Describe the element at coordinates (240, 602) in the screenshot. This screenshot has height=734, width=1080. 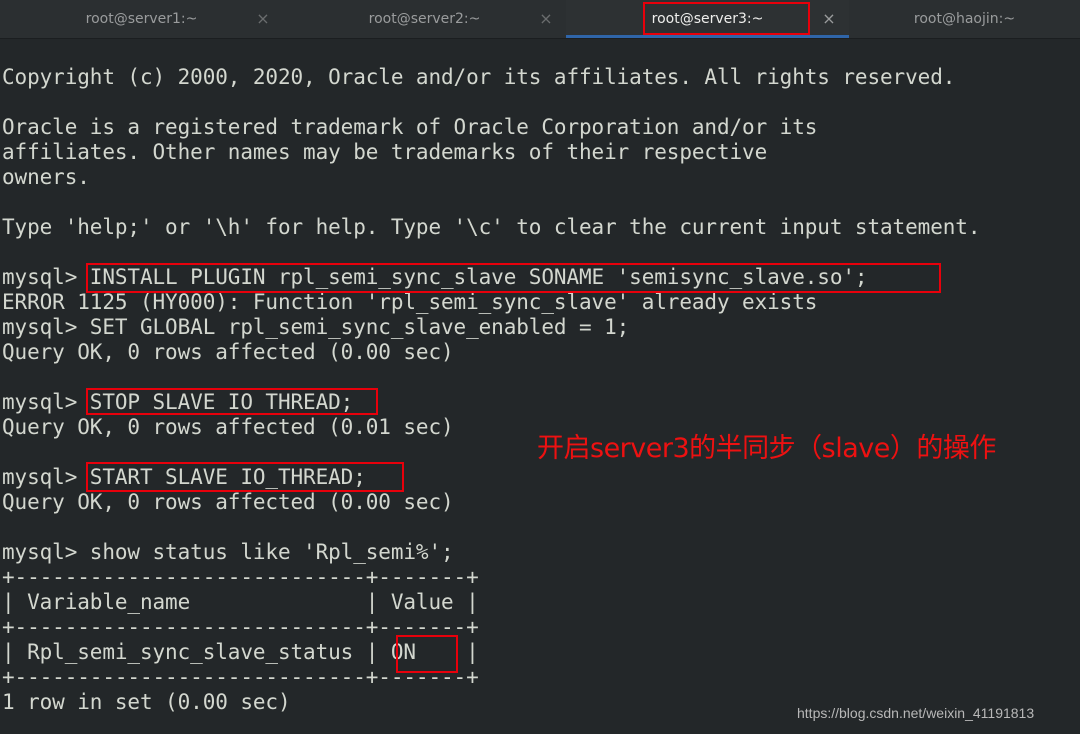
I see `terminal-line: | Variable_name | Value |` at that location.